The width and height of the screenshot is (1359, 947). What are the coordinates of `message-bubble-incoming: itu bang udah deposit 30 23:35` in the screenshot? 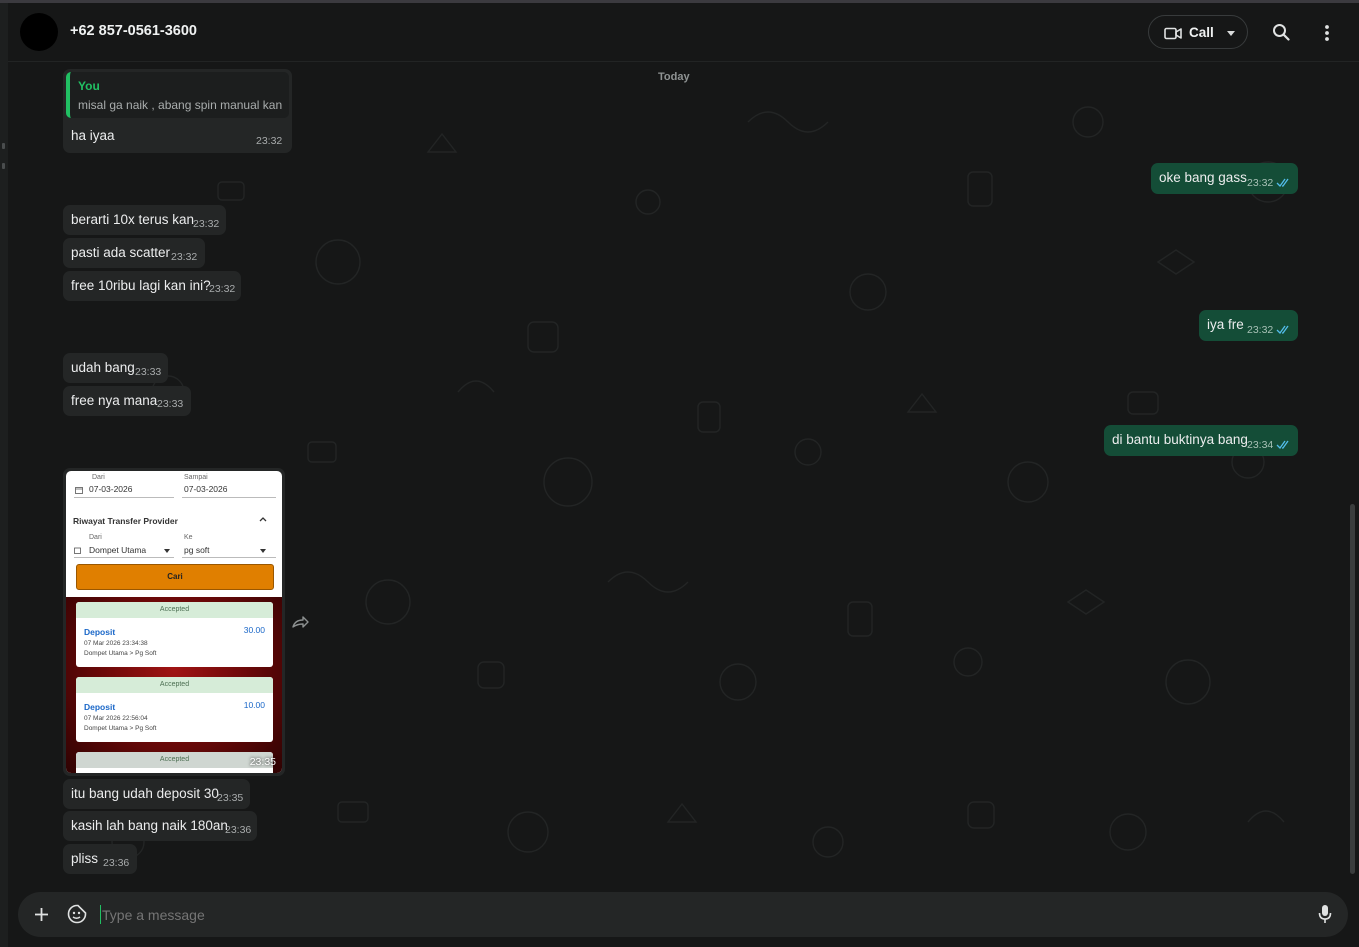 It's located at (156, 794).